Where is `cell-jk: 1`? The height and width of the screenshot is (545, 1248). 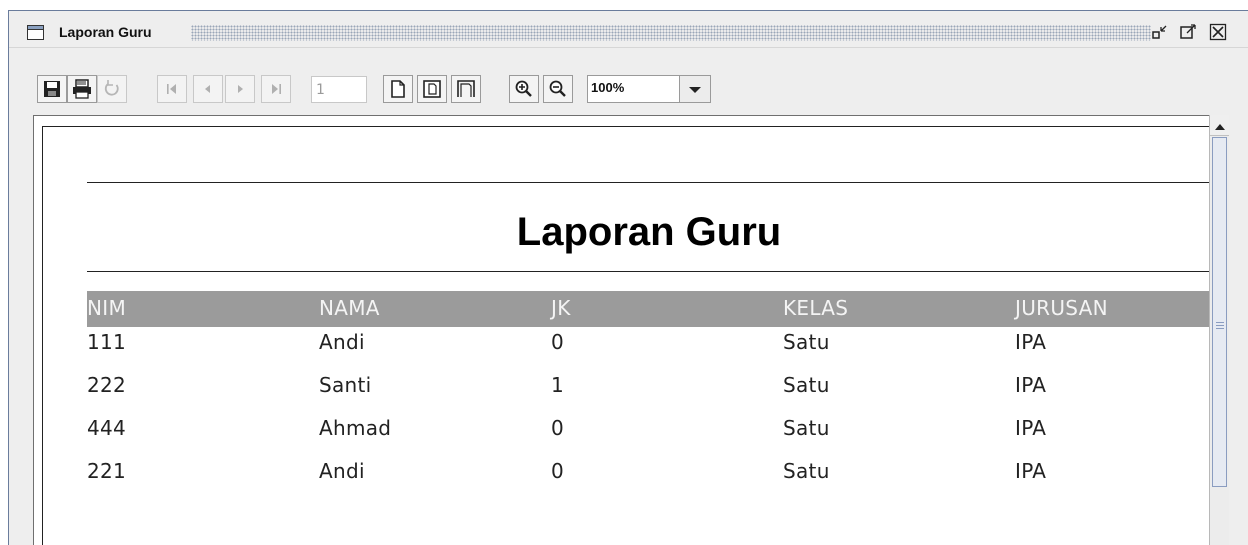 cell-jk: 1 is located at coordinates (558, 385).